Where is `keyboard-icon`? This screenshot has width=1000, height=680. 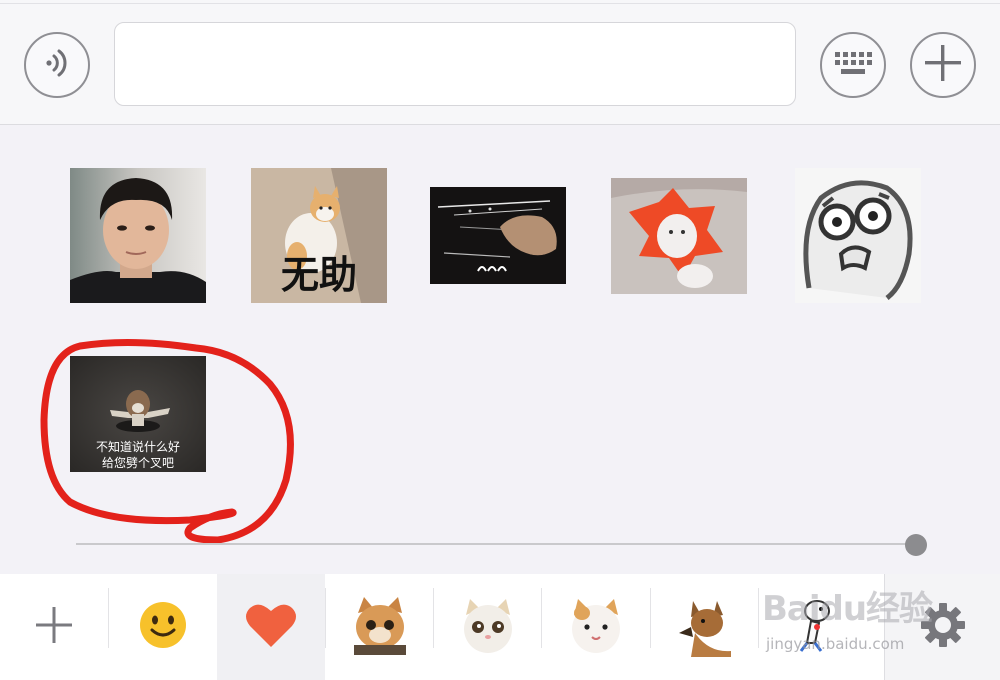
keyboard-icon is located at coordinates (853, 65).